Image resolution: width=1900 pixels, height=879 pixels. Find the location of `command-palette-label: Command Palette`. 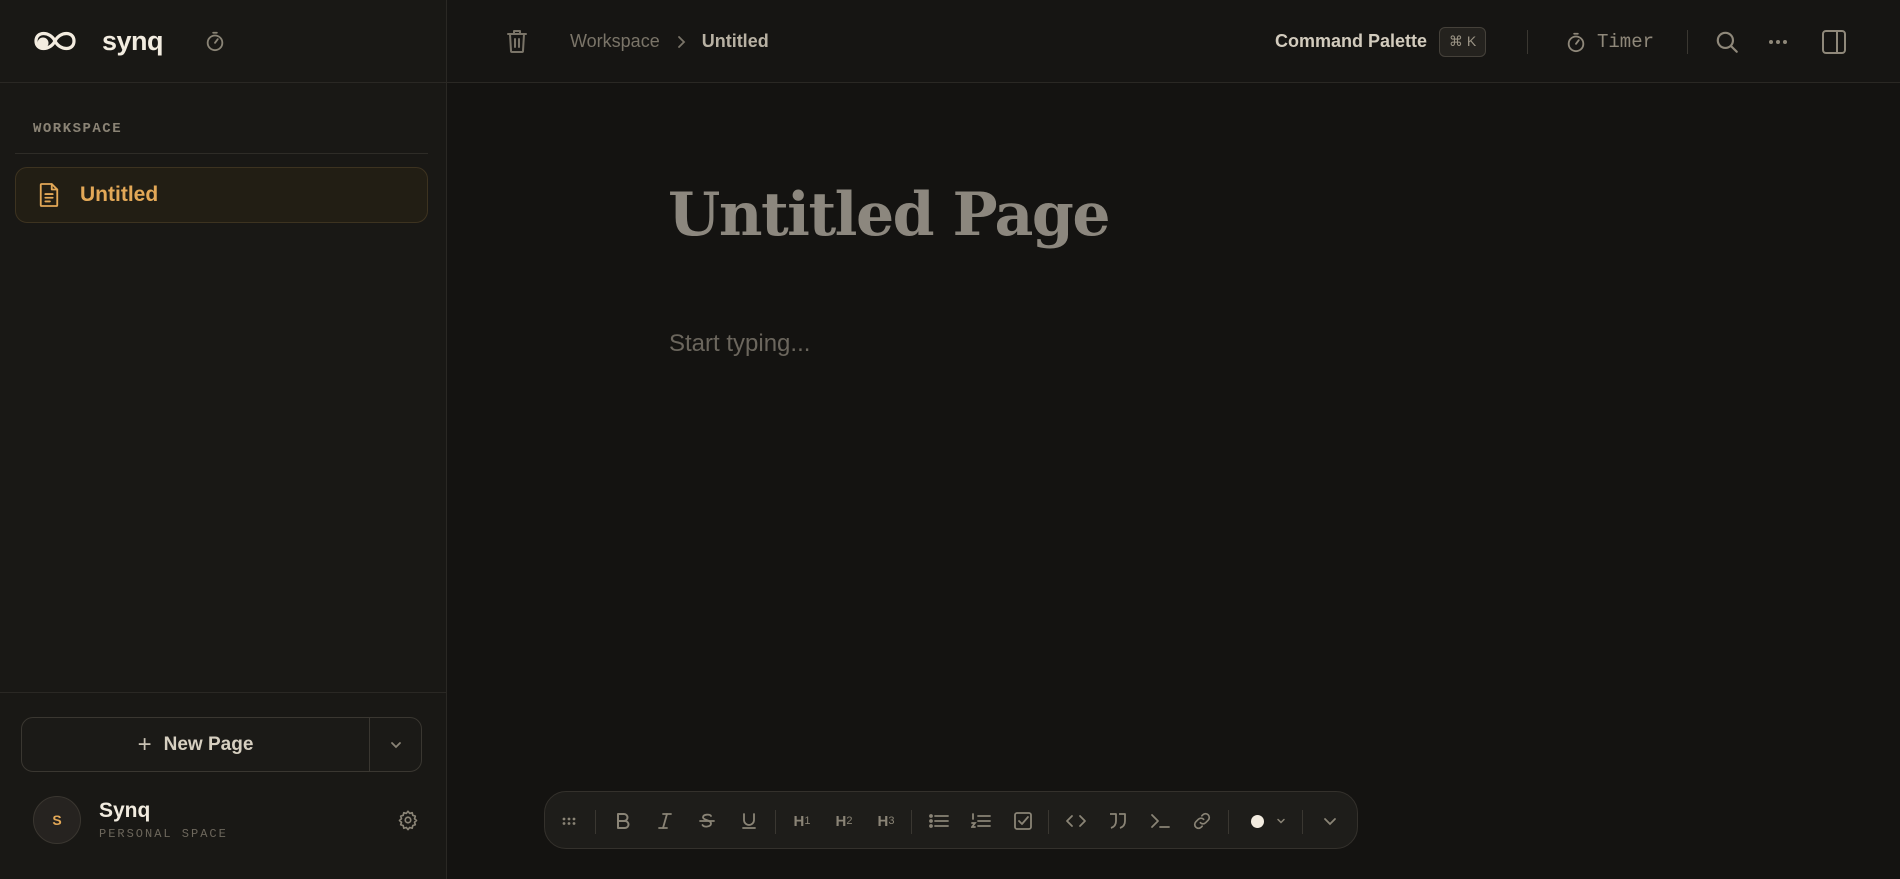

command-palette-label: Command Palette is located at coordinates (1351, 41).